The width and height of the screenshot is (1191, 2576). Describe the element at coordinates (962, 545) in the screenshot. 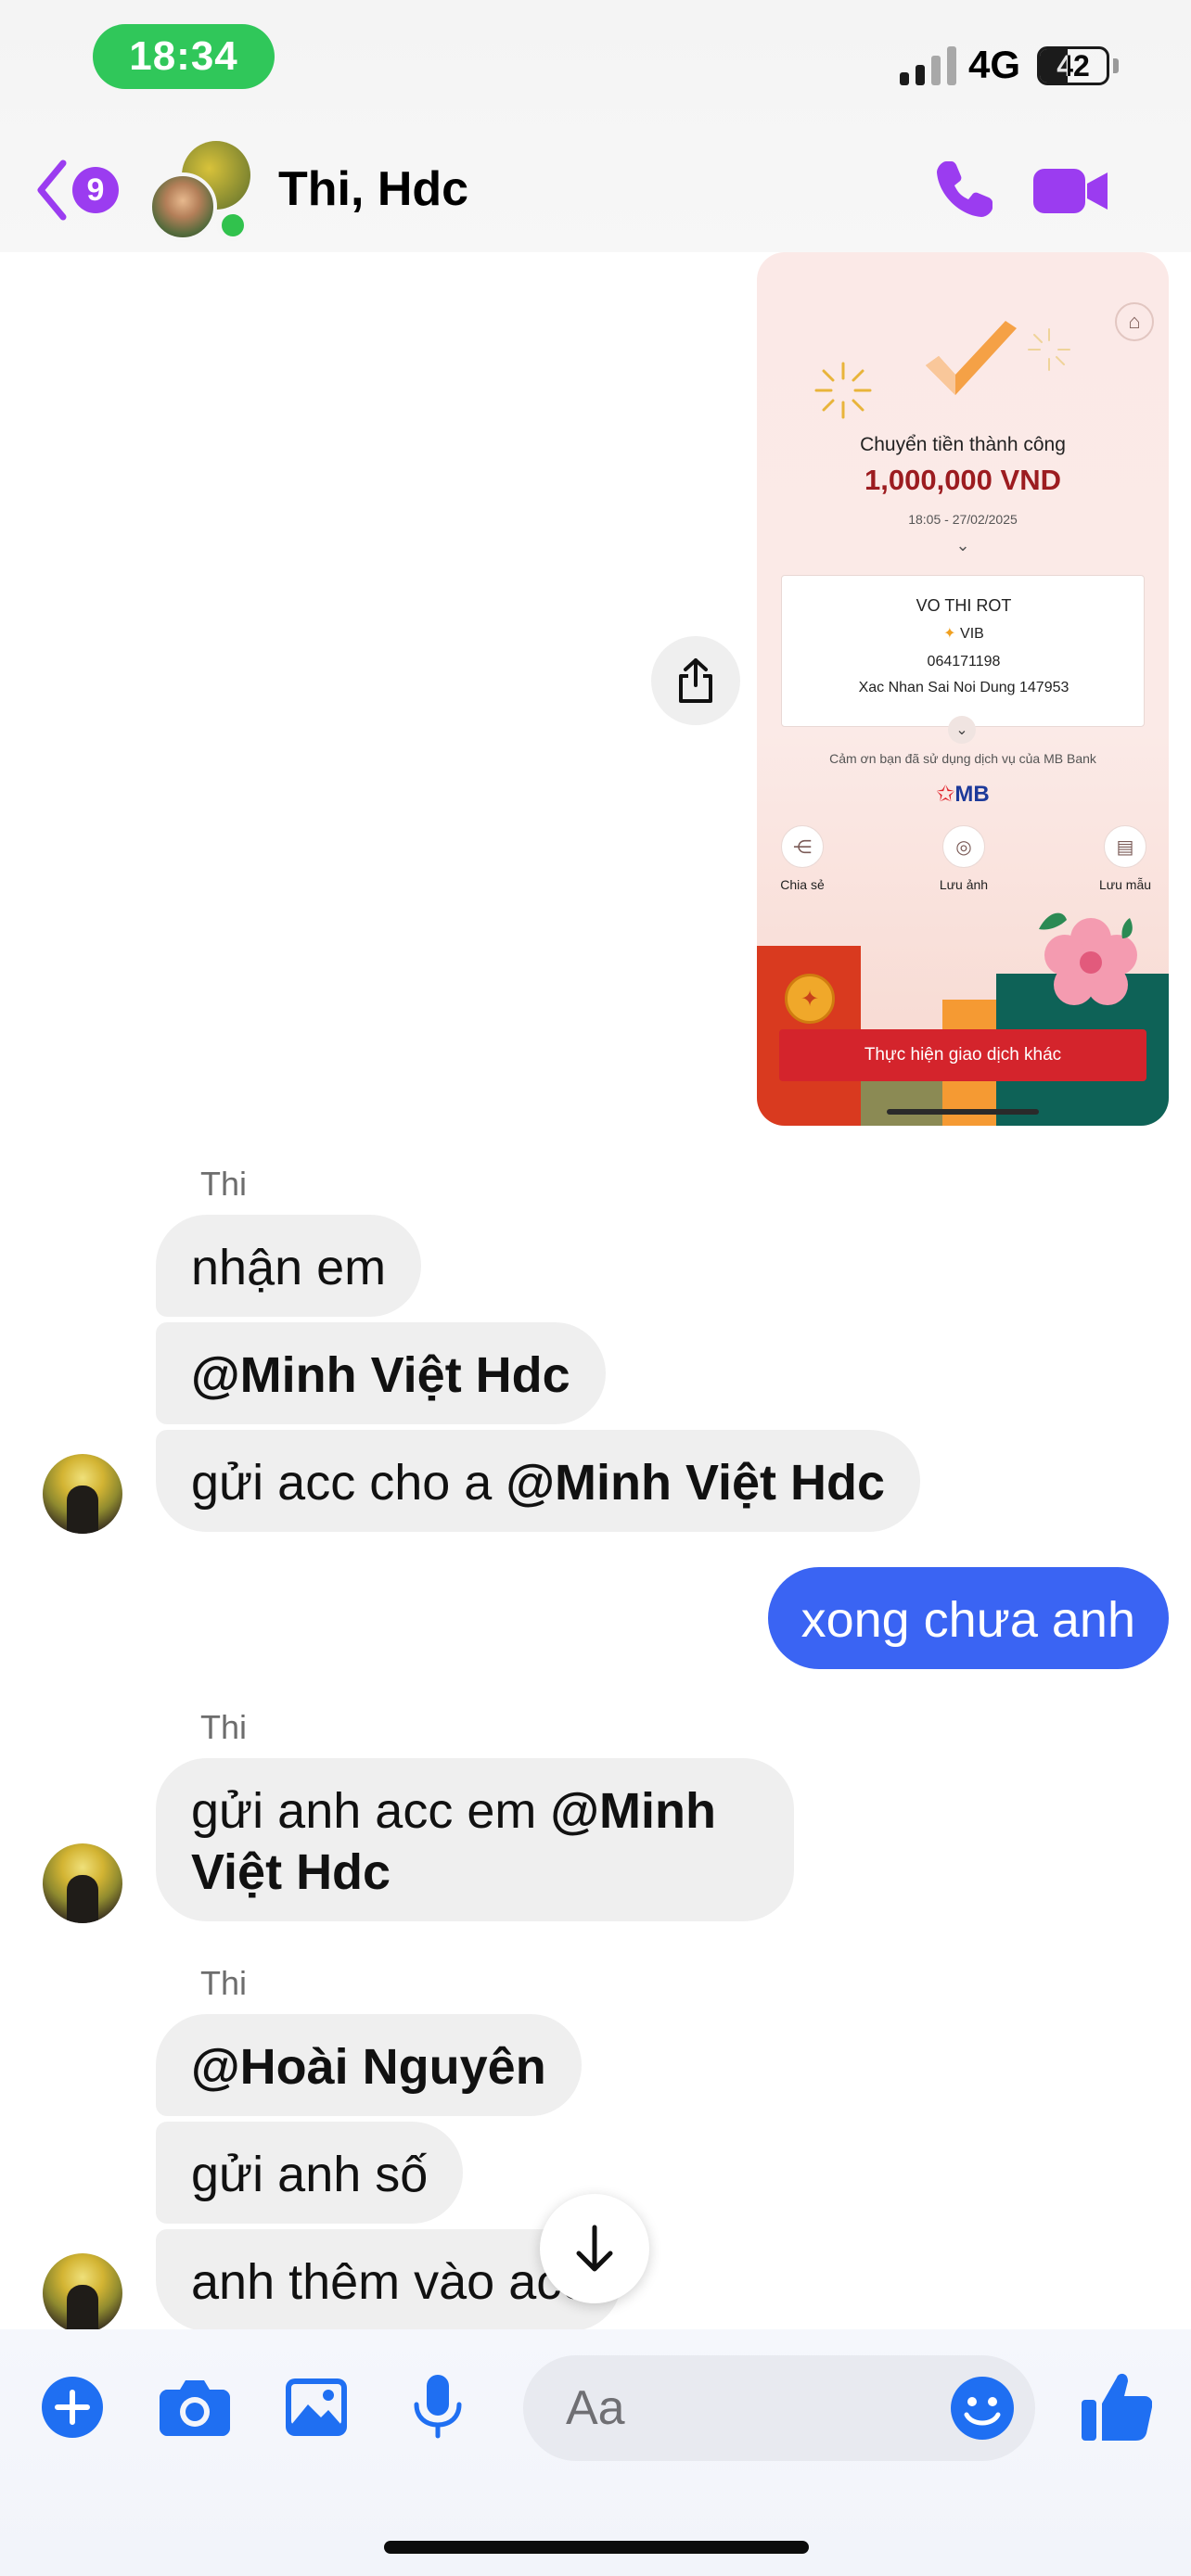

I see `expand-chevron-icon: ⌄` at that location.